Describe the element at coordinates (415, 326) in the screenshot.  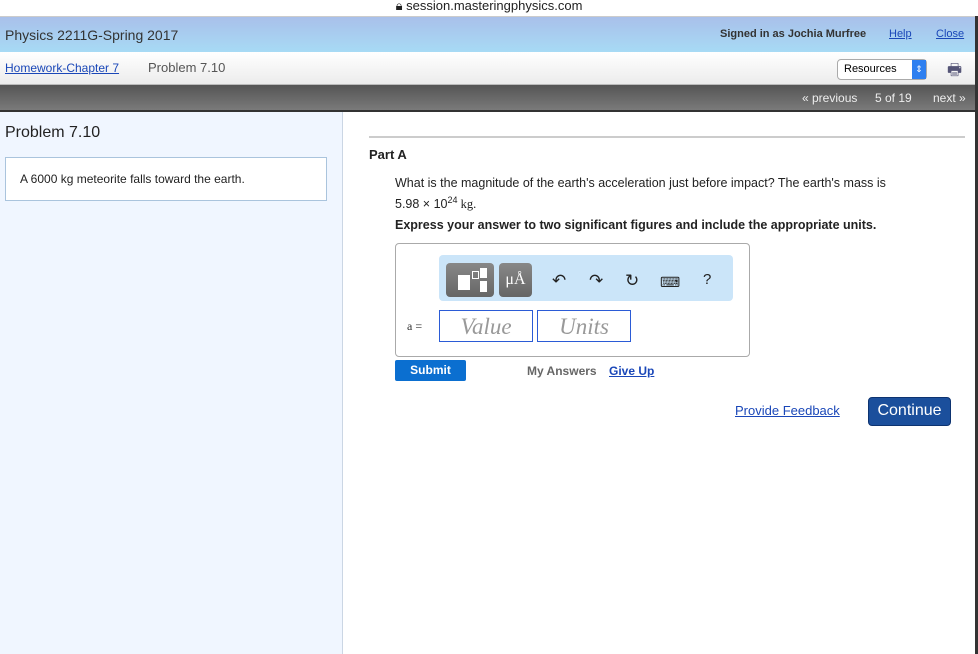
I see `variable-label: a =` at that location.